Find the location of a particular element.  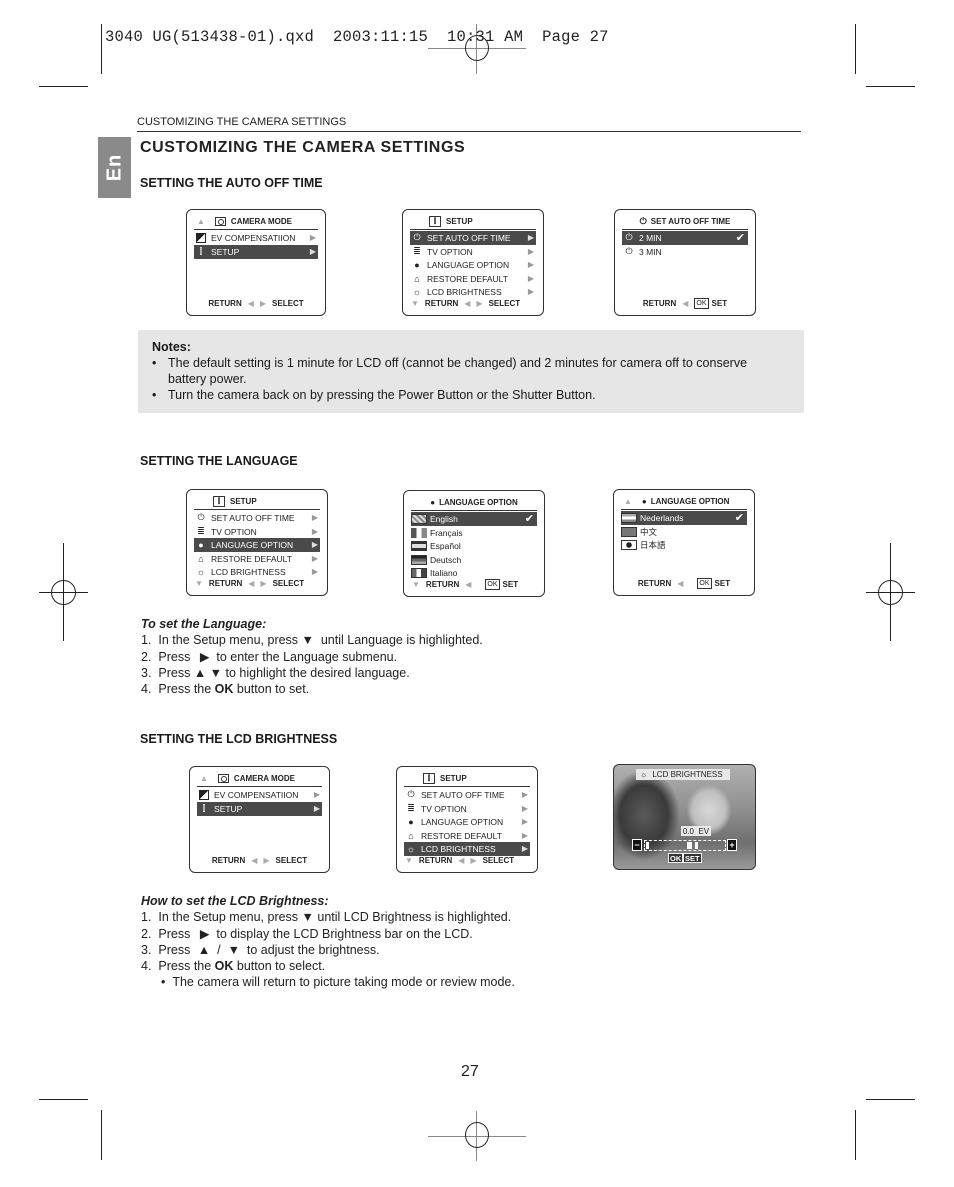

language-deutsch: Deutsch is located at coordinates (474, 560).